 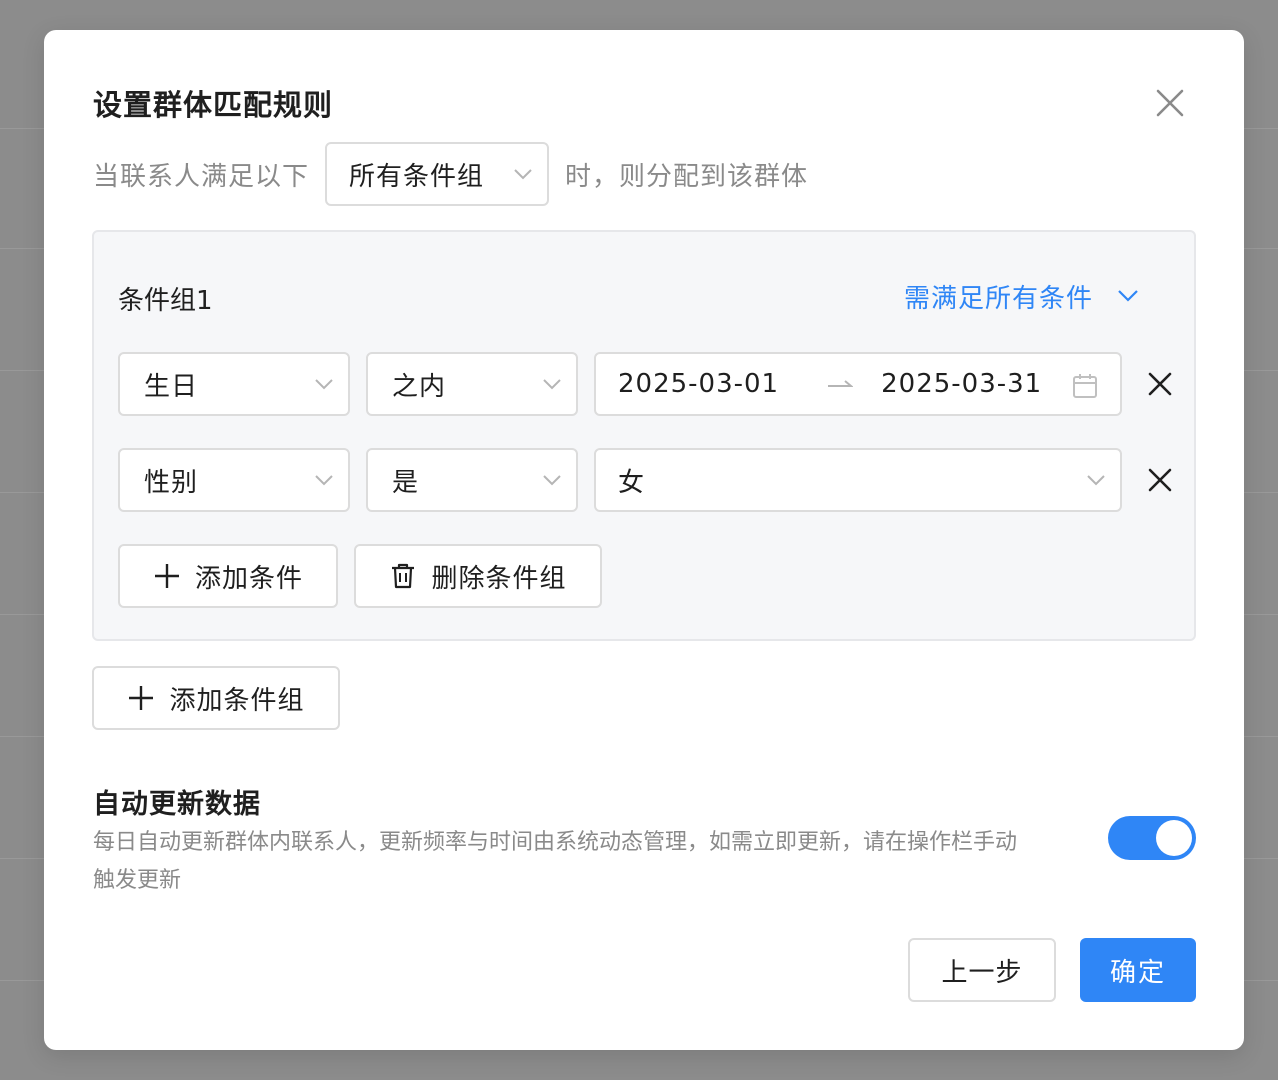 What do you see at coordinates (961, 384) in the screenshot?
I see `date-end-input: 2025-03-31` at bounding box center [961, 384].